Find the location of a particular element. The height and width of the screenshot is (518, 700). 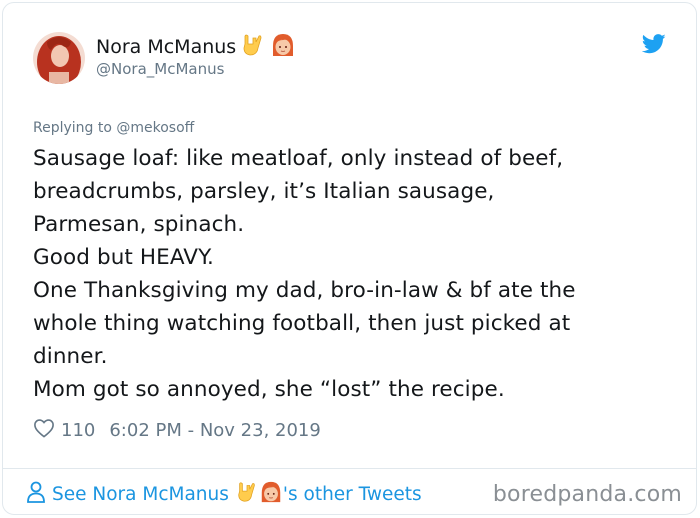

see-other-tweets-link: See Nora McManus 's other Tweets is located at coordinates (224, 494).